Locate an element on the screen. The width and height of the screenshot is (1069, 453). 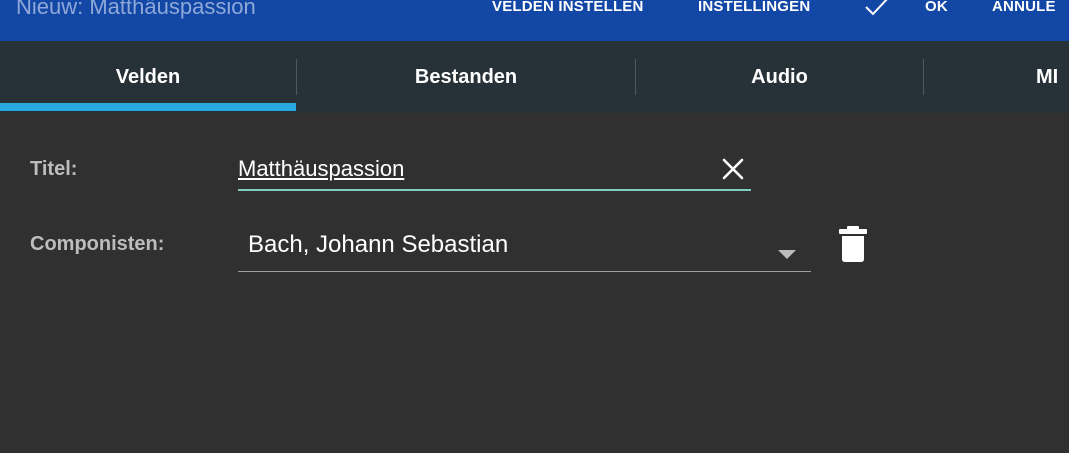
title-input: Matthäuspassion is located at coordinates (478, 169).